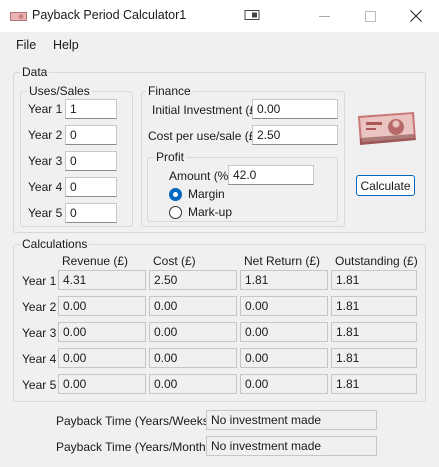 The image size is (439, 467). What do you see at coordinates (206, 194) in the screenshot?
I see `margin-label: Margin` at bounding box center [206, 194].